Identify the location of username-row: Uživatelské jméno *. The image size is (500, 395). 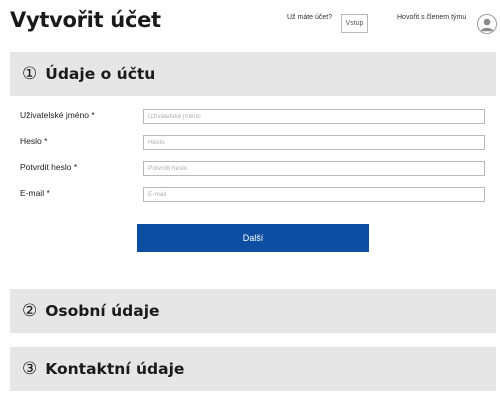
(258, 117).